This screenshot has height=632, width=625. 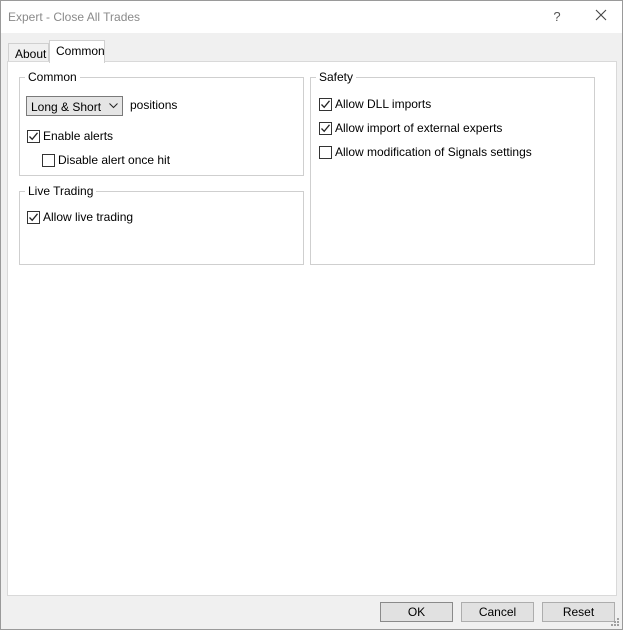 I want to click on positions-select: Long & Short, so click(x=74, y=106).